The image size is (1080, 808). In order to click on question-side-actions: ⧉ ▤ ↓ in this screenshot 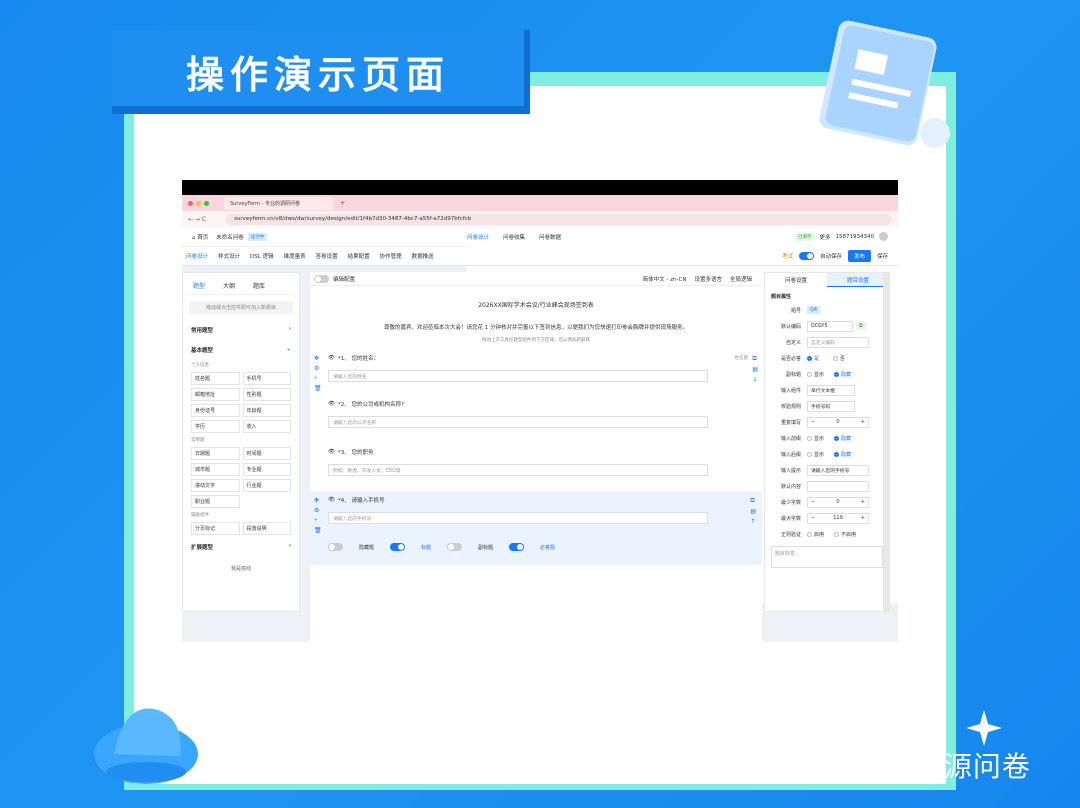, I will do `click(755, 369)`.